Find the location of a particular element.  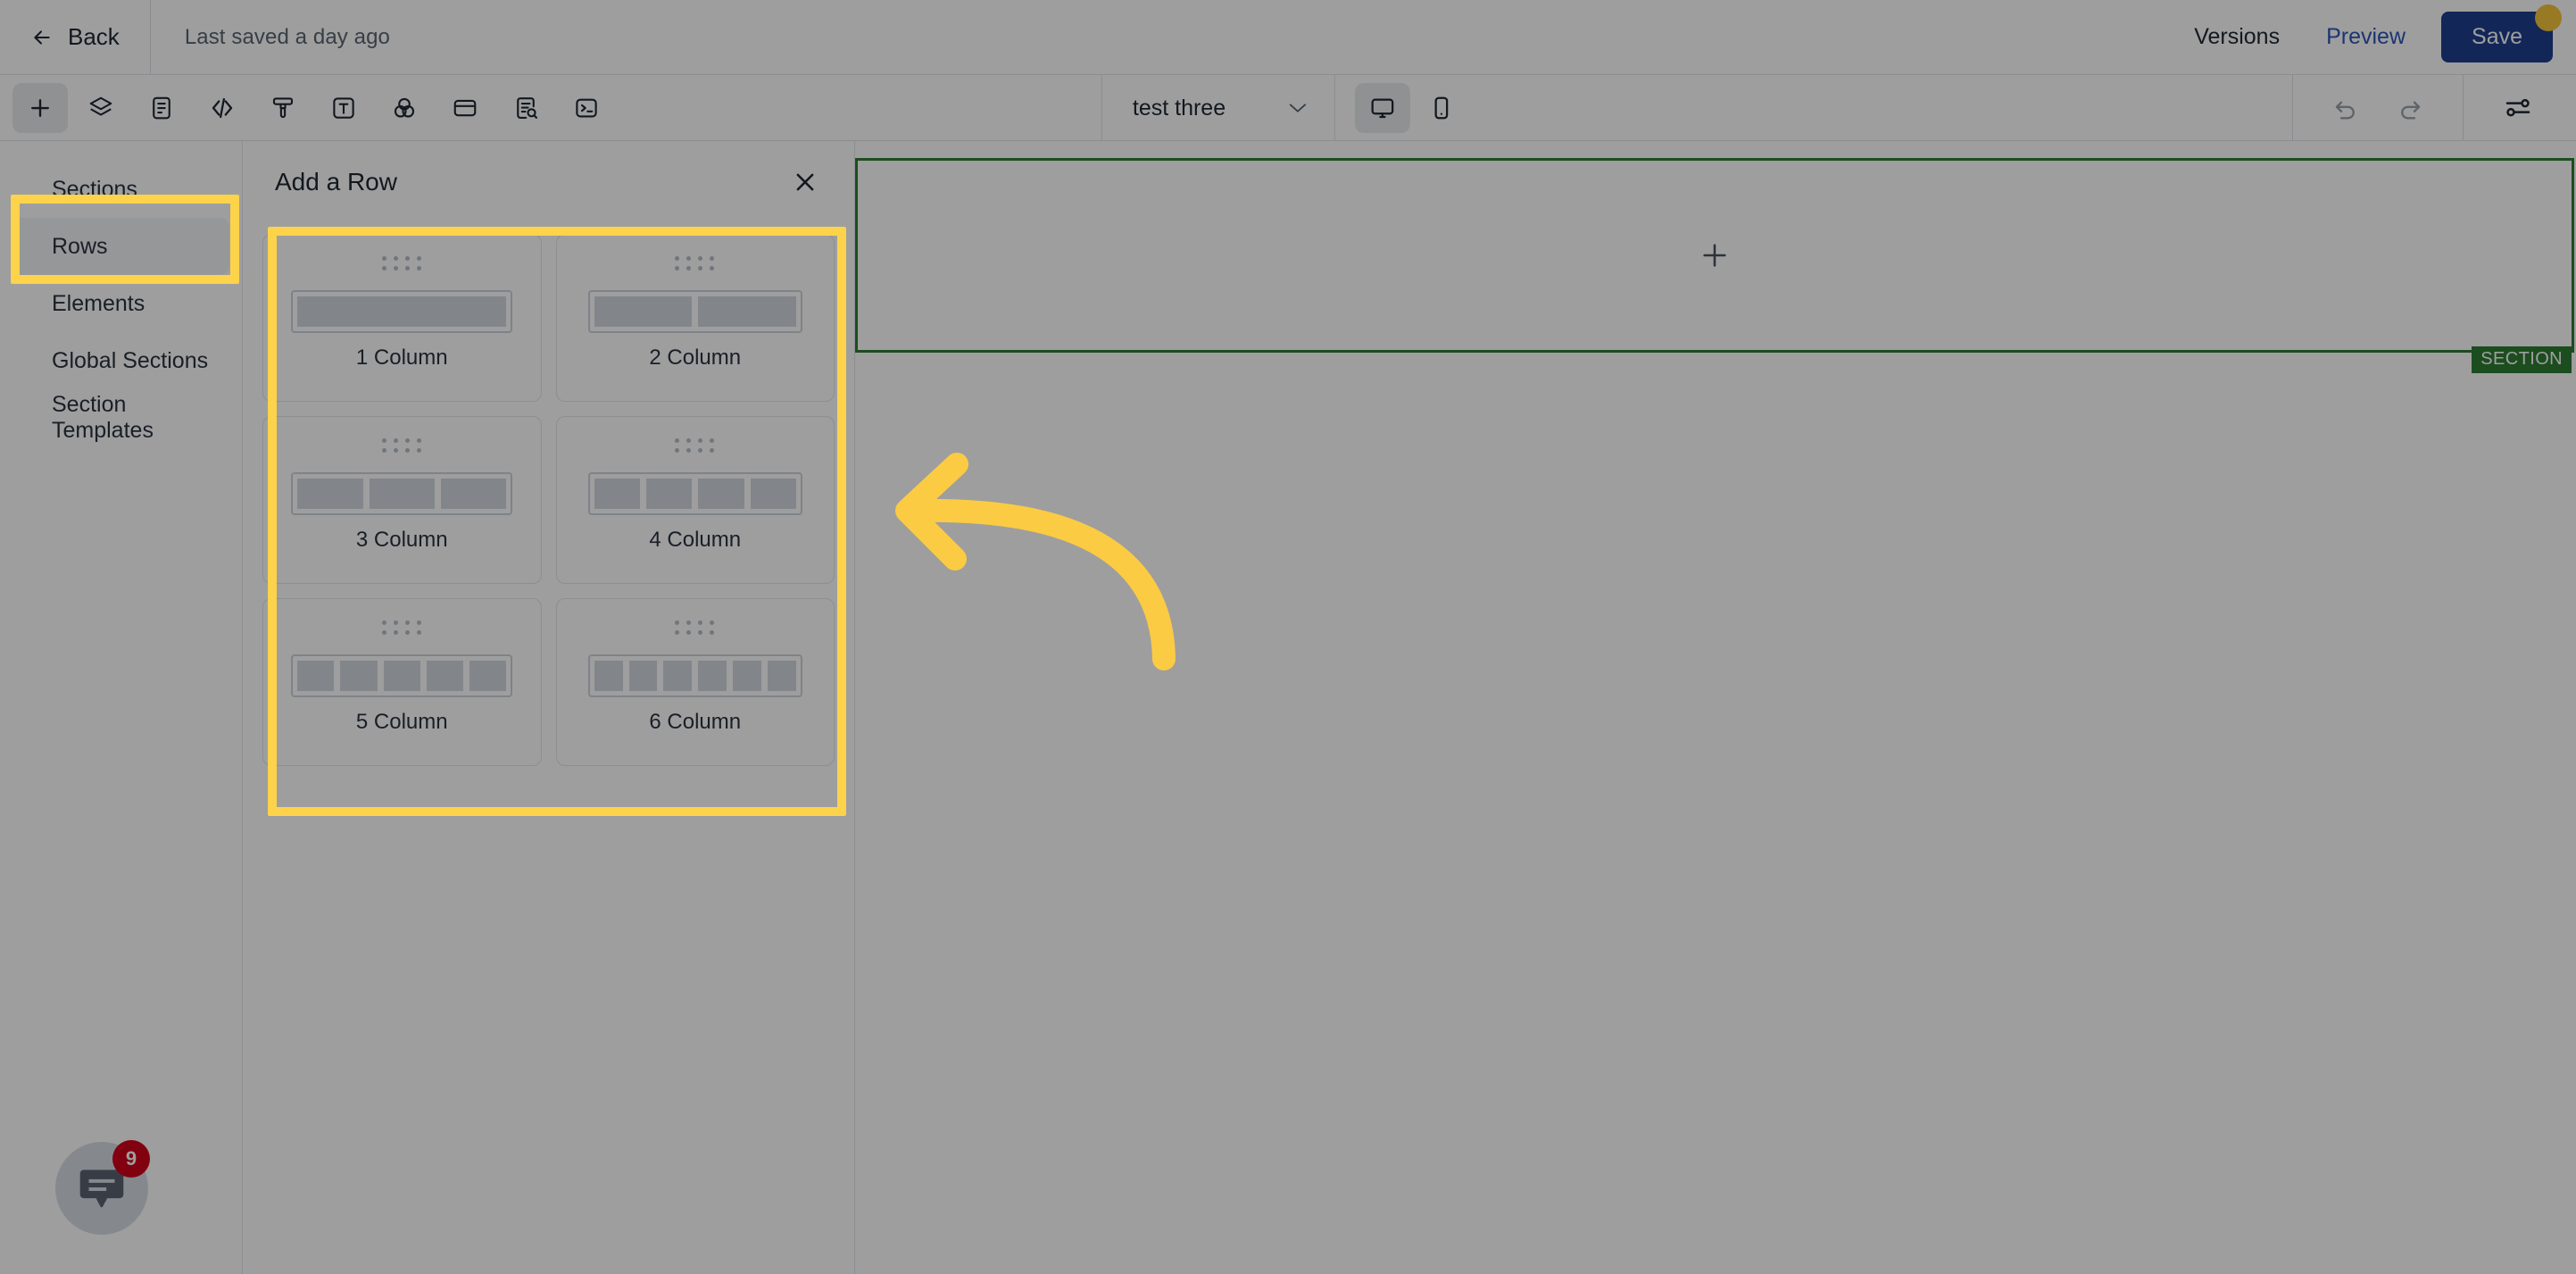

code-icon-button is located at coordinates (223, 108).